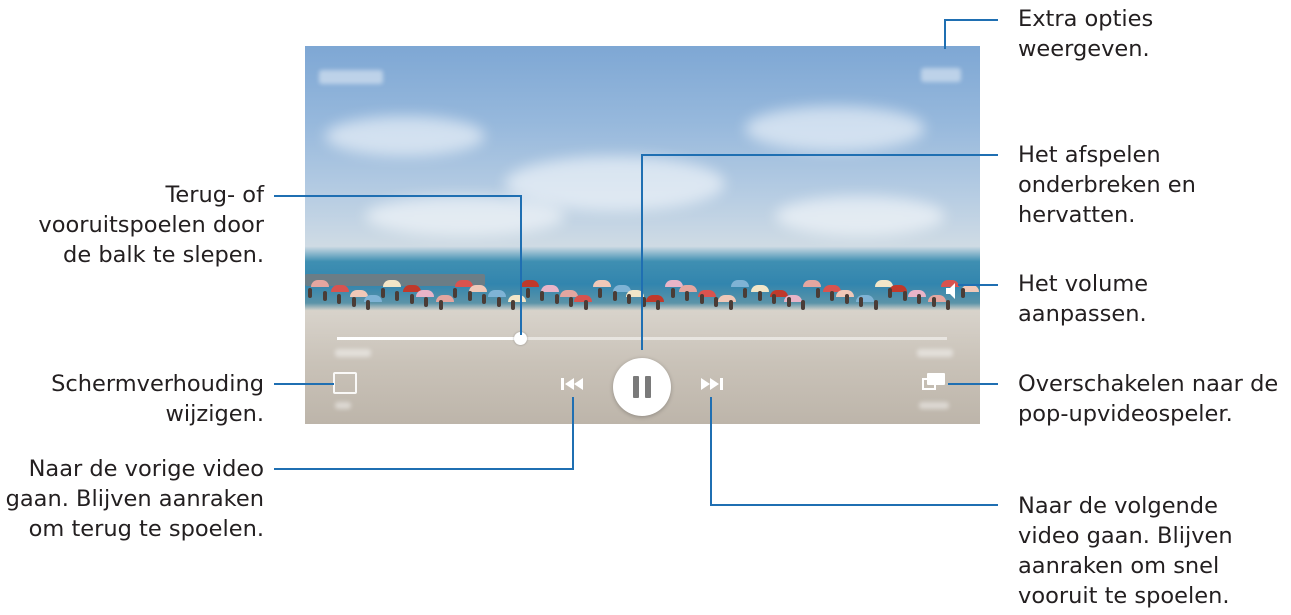 The image size is (1291, 615). I want to click on callout-aspect-ratio: Schermverhouding wijzigen., so click(157, 399).